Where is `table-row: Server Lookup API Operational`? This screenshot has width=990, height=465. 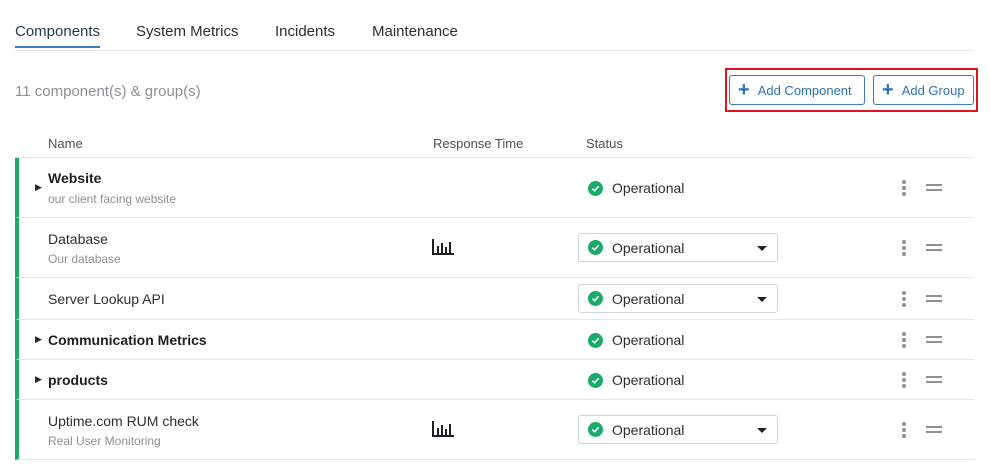
table-row: Server Lookup API Operational is located at coordinates (494, 299).